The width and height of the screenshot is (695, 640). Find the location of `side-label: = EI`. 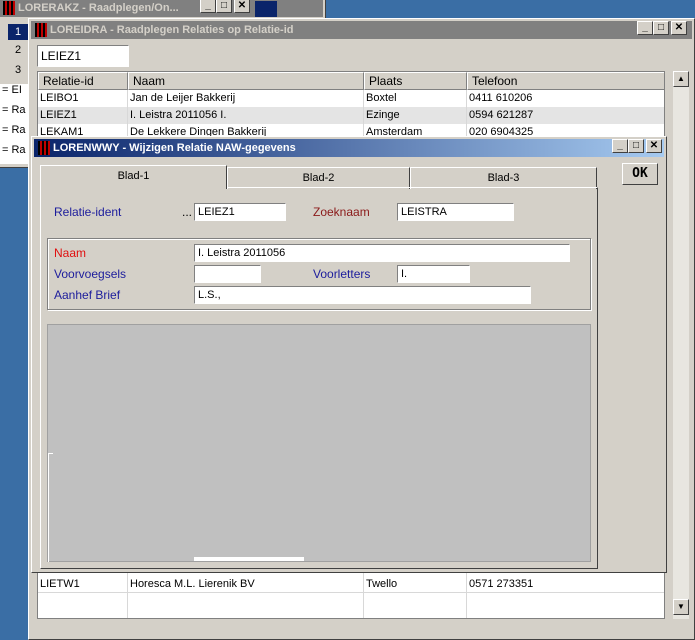

side-label: = EI is located at coordinates (12, 90).